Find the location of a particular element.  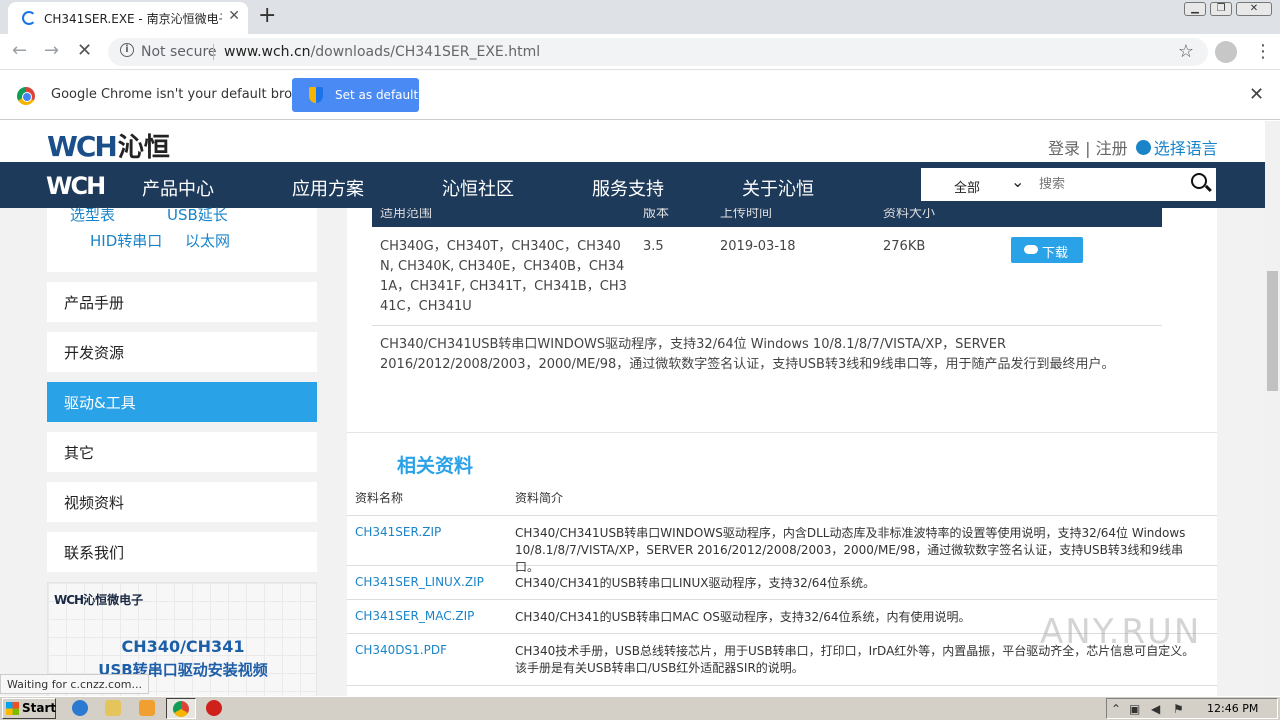

url-host: www.wch.cn is located at coordinates (267, 52).